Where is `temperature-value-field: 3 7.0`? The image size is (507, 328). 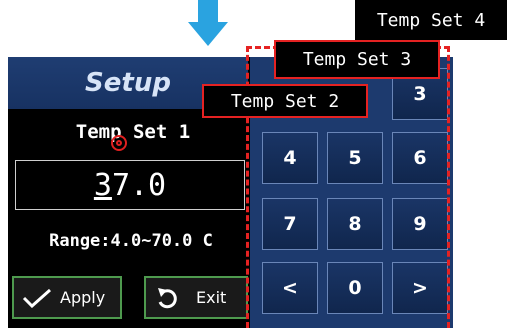 temperature-value-field: 3 7.0 is located at coordinates (130, 185).